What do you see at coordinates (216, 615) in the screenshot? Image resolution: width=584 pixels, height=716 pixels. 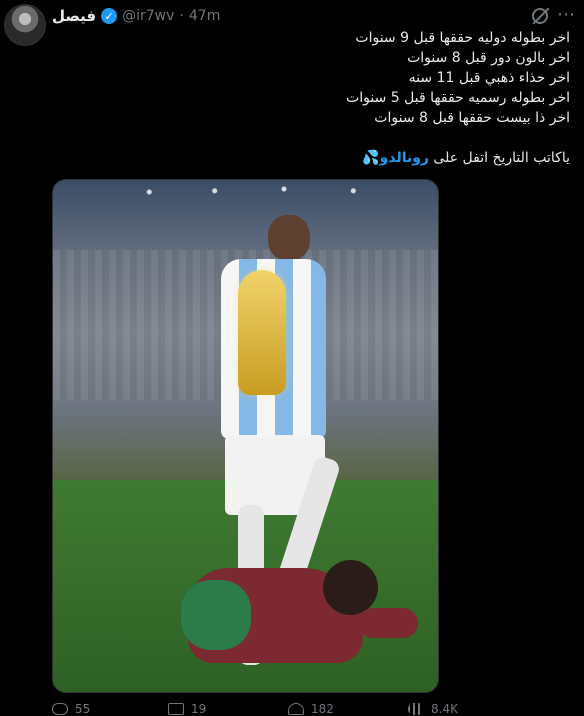 I see `kneeling-player-shorts` at bounding box center [216, 615].